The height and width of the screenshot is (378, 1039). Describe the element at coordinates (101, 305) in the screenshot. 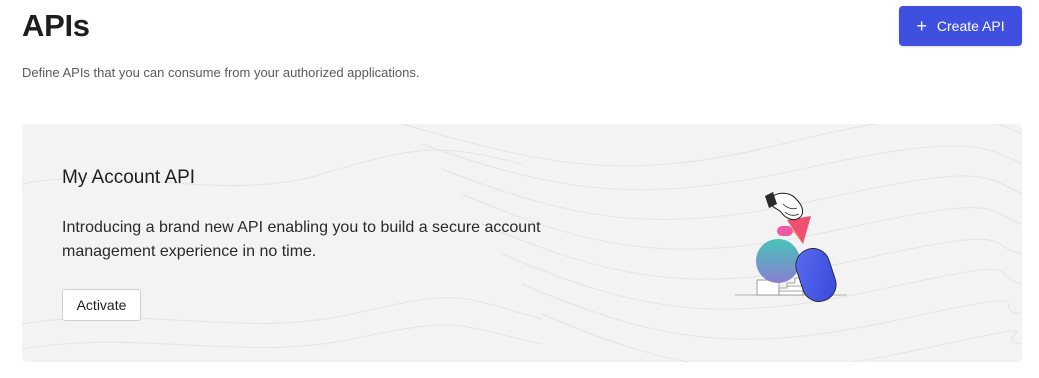

I see `activate-button: Activate` at that location.